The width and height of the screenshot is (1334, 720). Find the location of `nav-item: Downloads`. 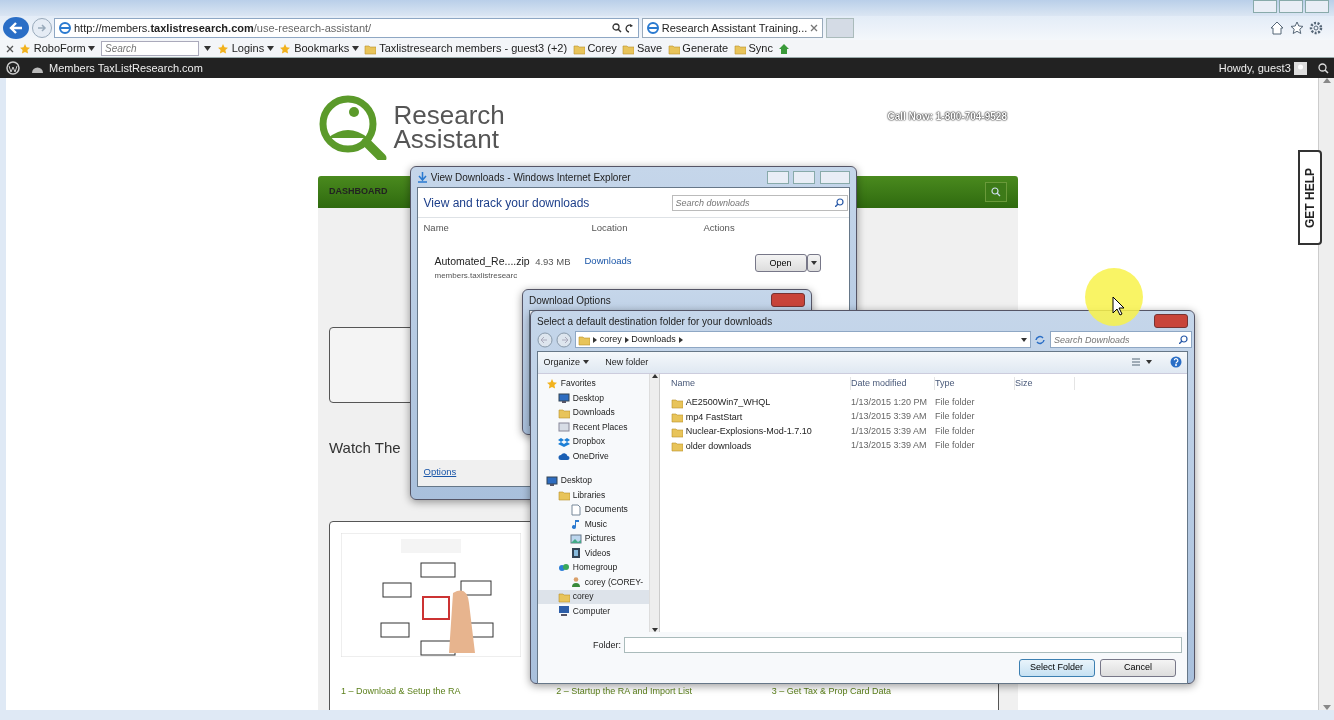

nav-item: Downloads is located at coordinates (593, 412).